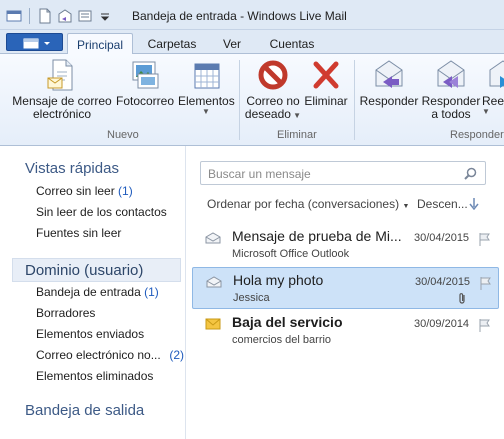  I want to click on quick-view-unread-feeds: Fuentes sin leer, so click(78, 233).